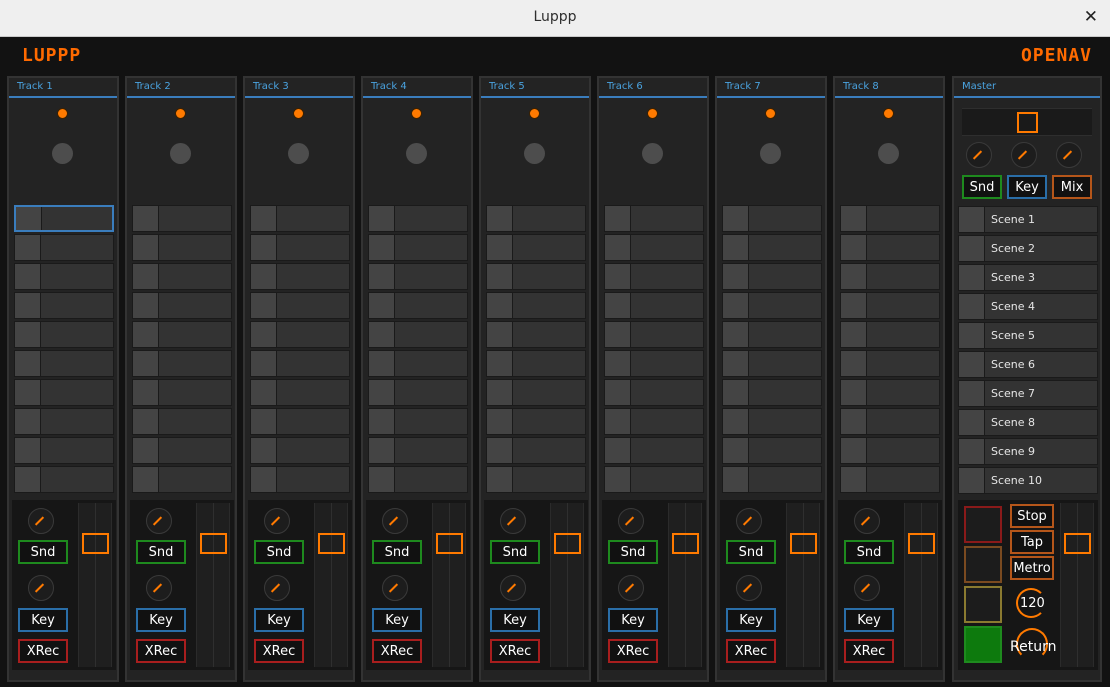 The image size is (1110, 687). Describe the element at coordinates (1027, 187) in the screenshot. I see `master-key-button: Key` at that location.